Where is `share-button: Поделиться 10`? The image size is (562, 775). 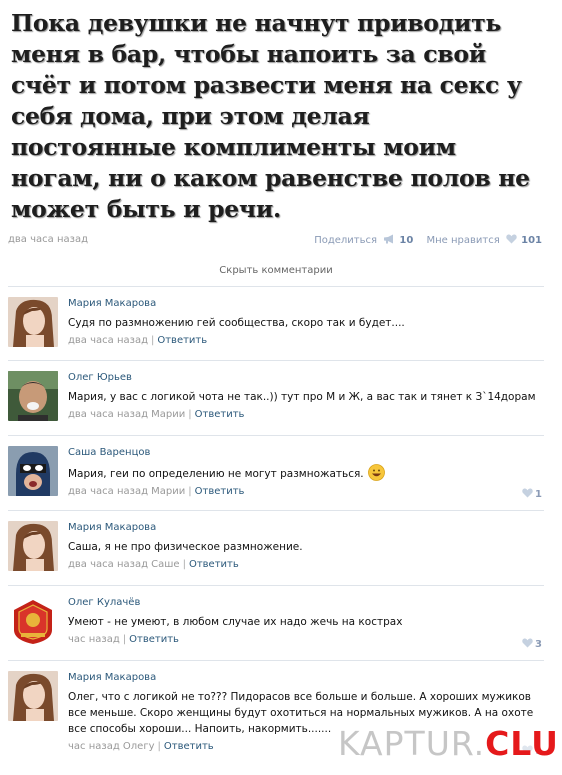 share-button: Поделиться 10 is located at coordinates (363, 240).